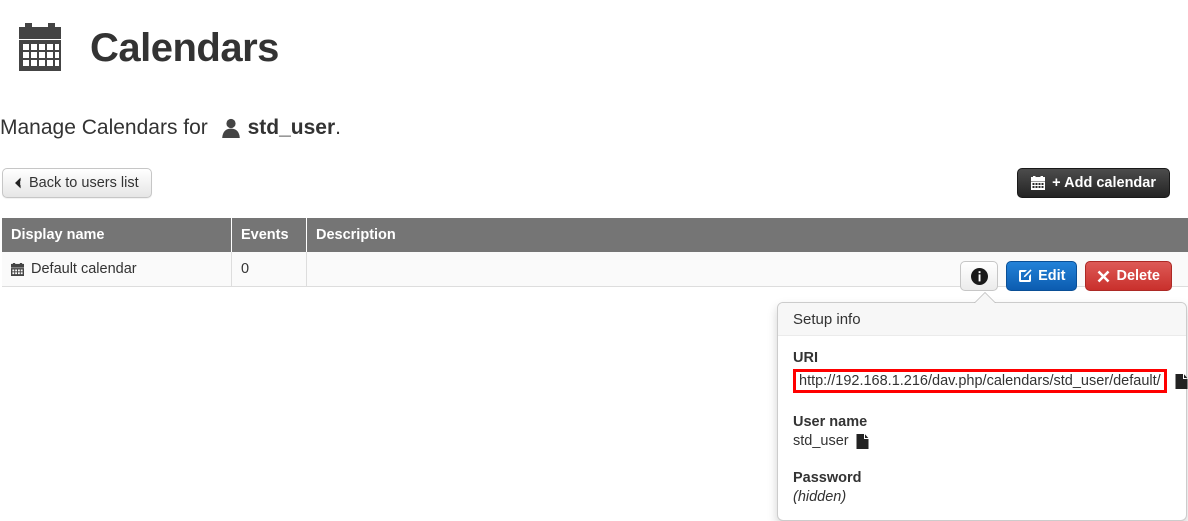 Image resolution: width=1188 pixels, height=521 pixels. Describe the element at coordinates (747, 235) in the screenshot. I see `column-header-description: Description` at that location.